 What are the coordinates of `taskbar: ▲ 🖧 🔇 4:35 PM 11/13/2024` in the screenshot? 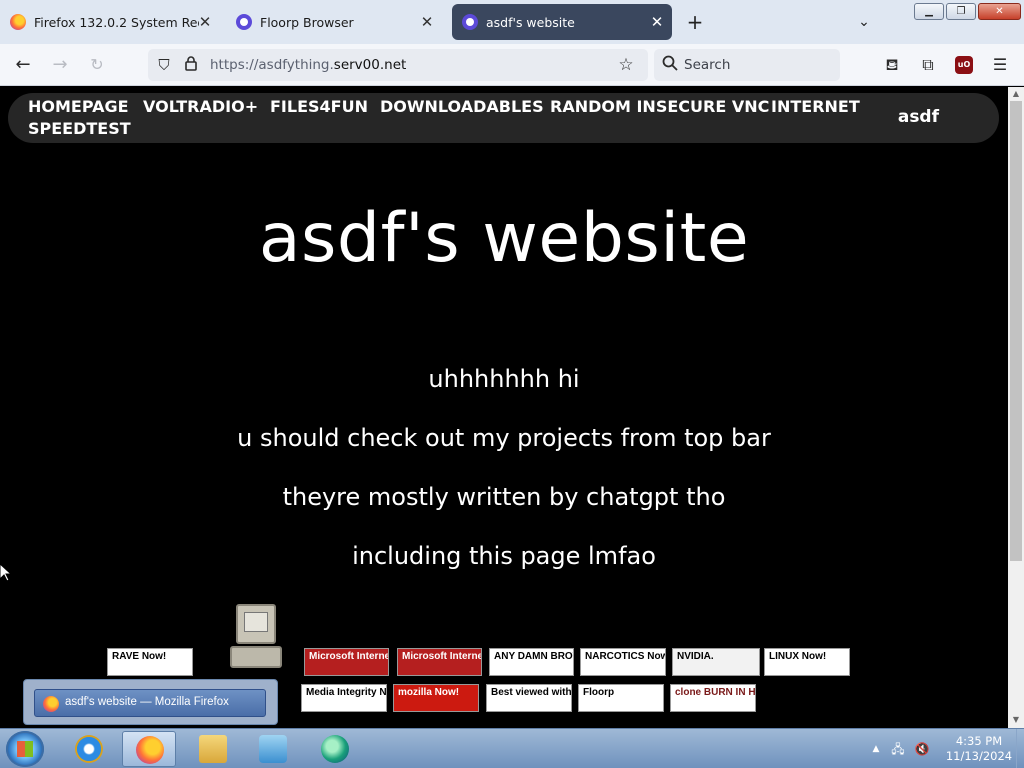 It's located at (512, 748).